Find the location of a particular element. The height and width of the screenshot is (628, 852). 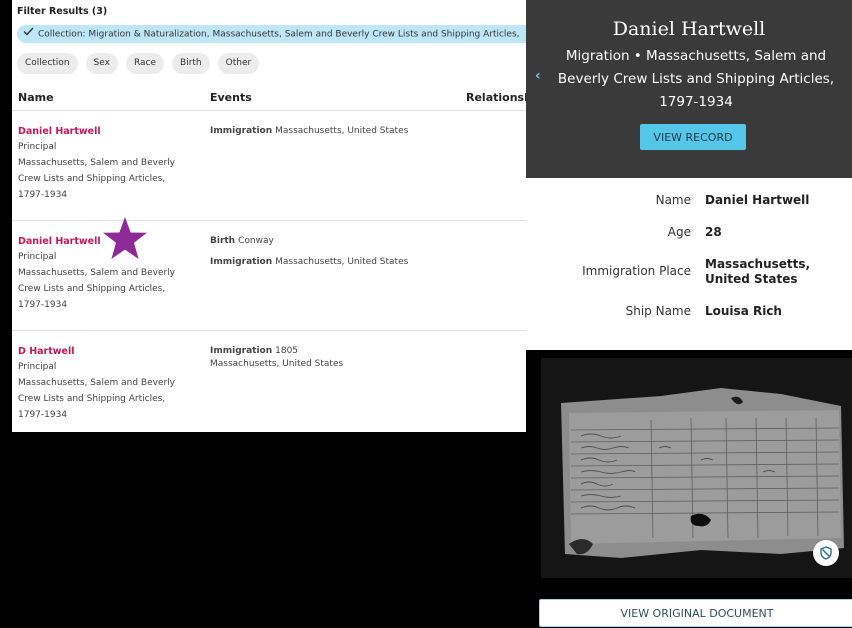

column-header-relationship: Relationsh is located at coordinates (497, 97).